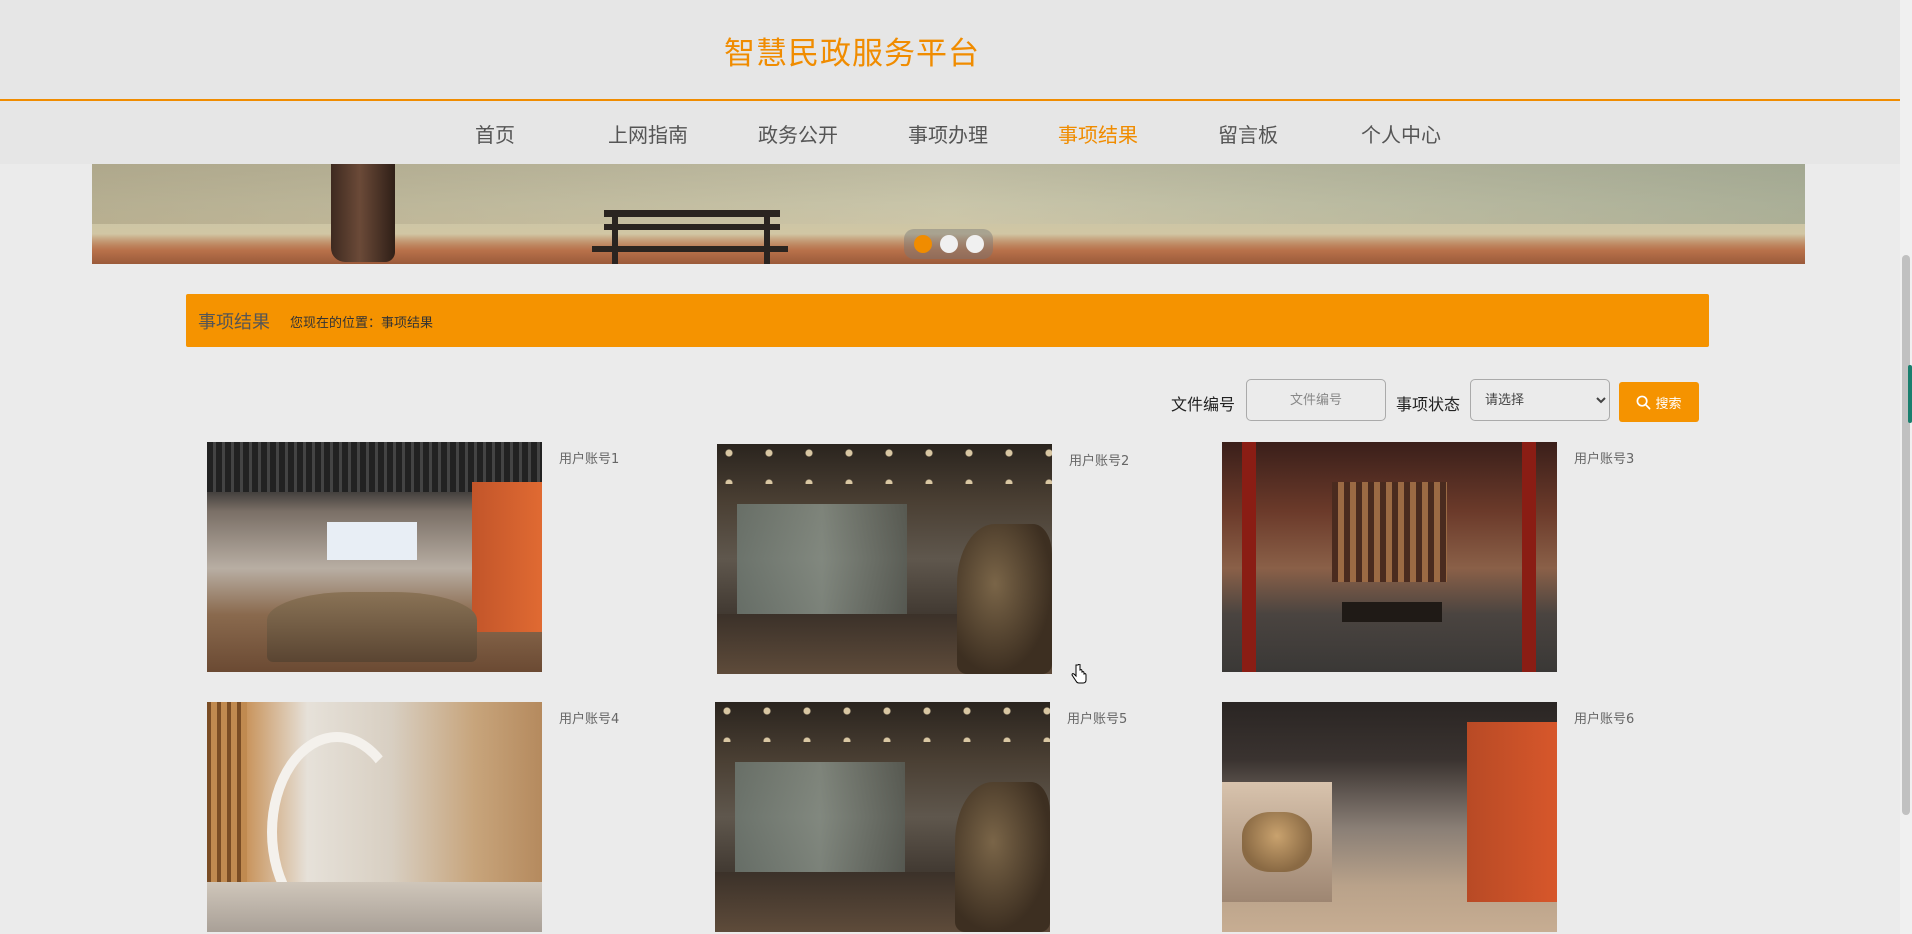 The height and width of the screenshot is (934, 1912). Describe the element at coordinates (1098, 133) in the screenshot. I see `nav-item-matter-results: 事项结果` at that location.